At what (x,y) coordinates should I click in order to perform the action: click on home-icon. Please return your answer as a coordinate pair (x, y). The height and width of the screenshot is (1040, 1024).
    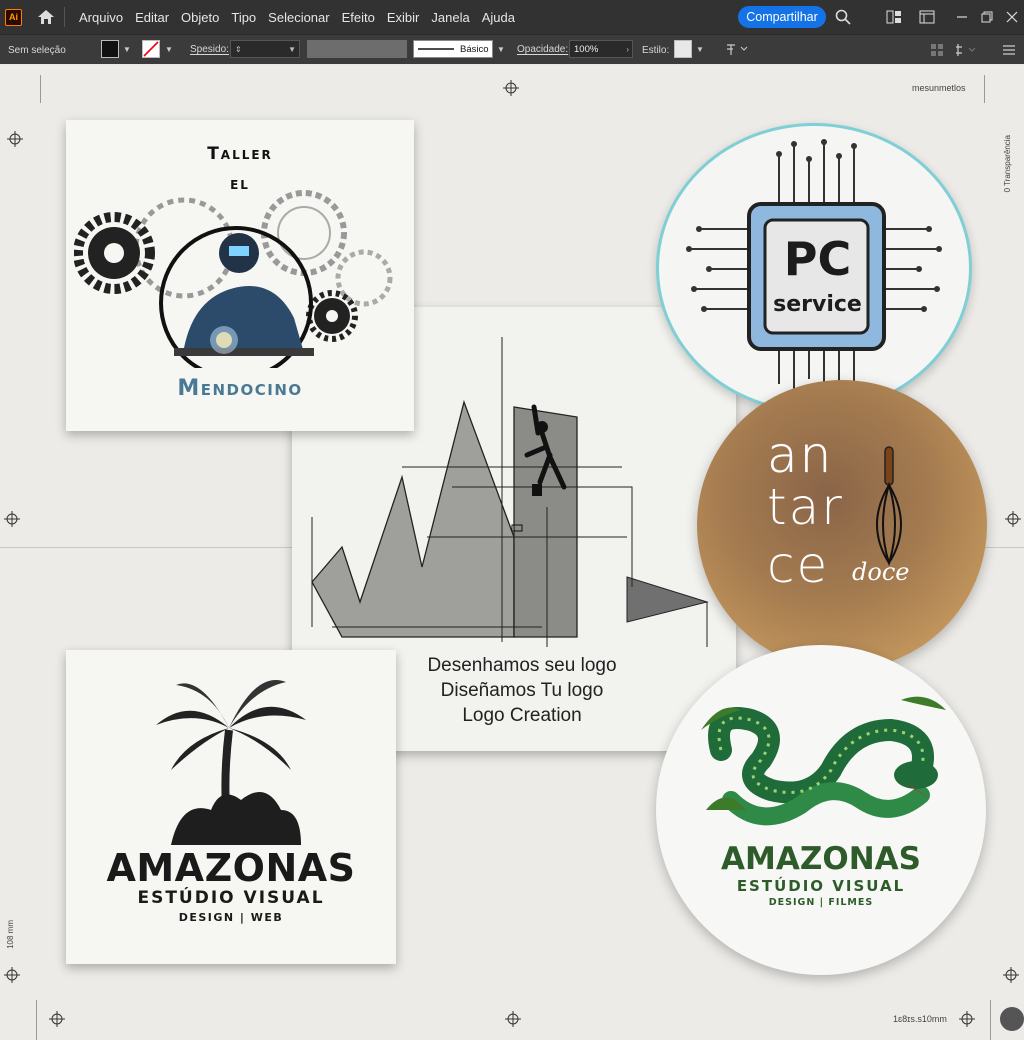
    Looking at the image, I should click on (46, 17).